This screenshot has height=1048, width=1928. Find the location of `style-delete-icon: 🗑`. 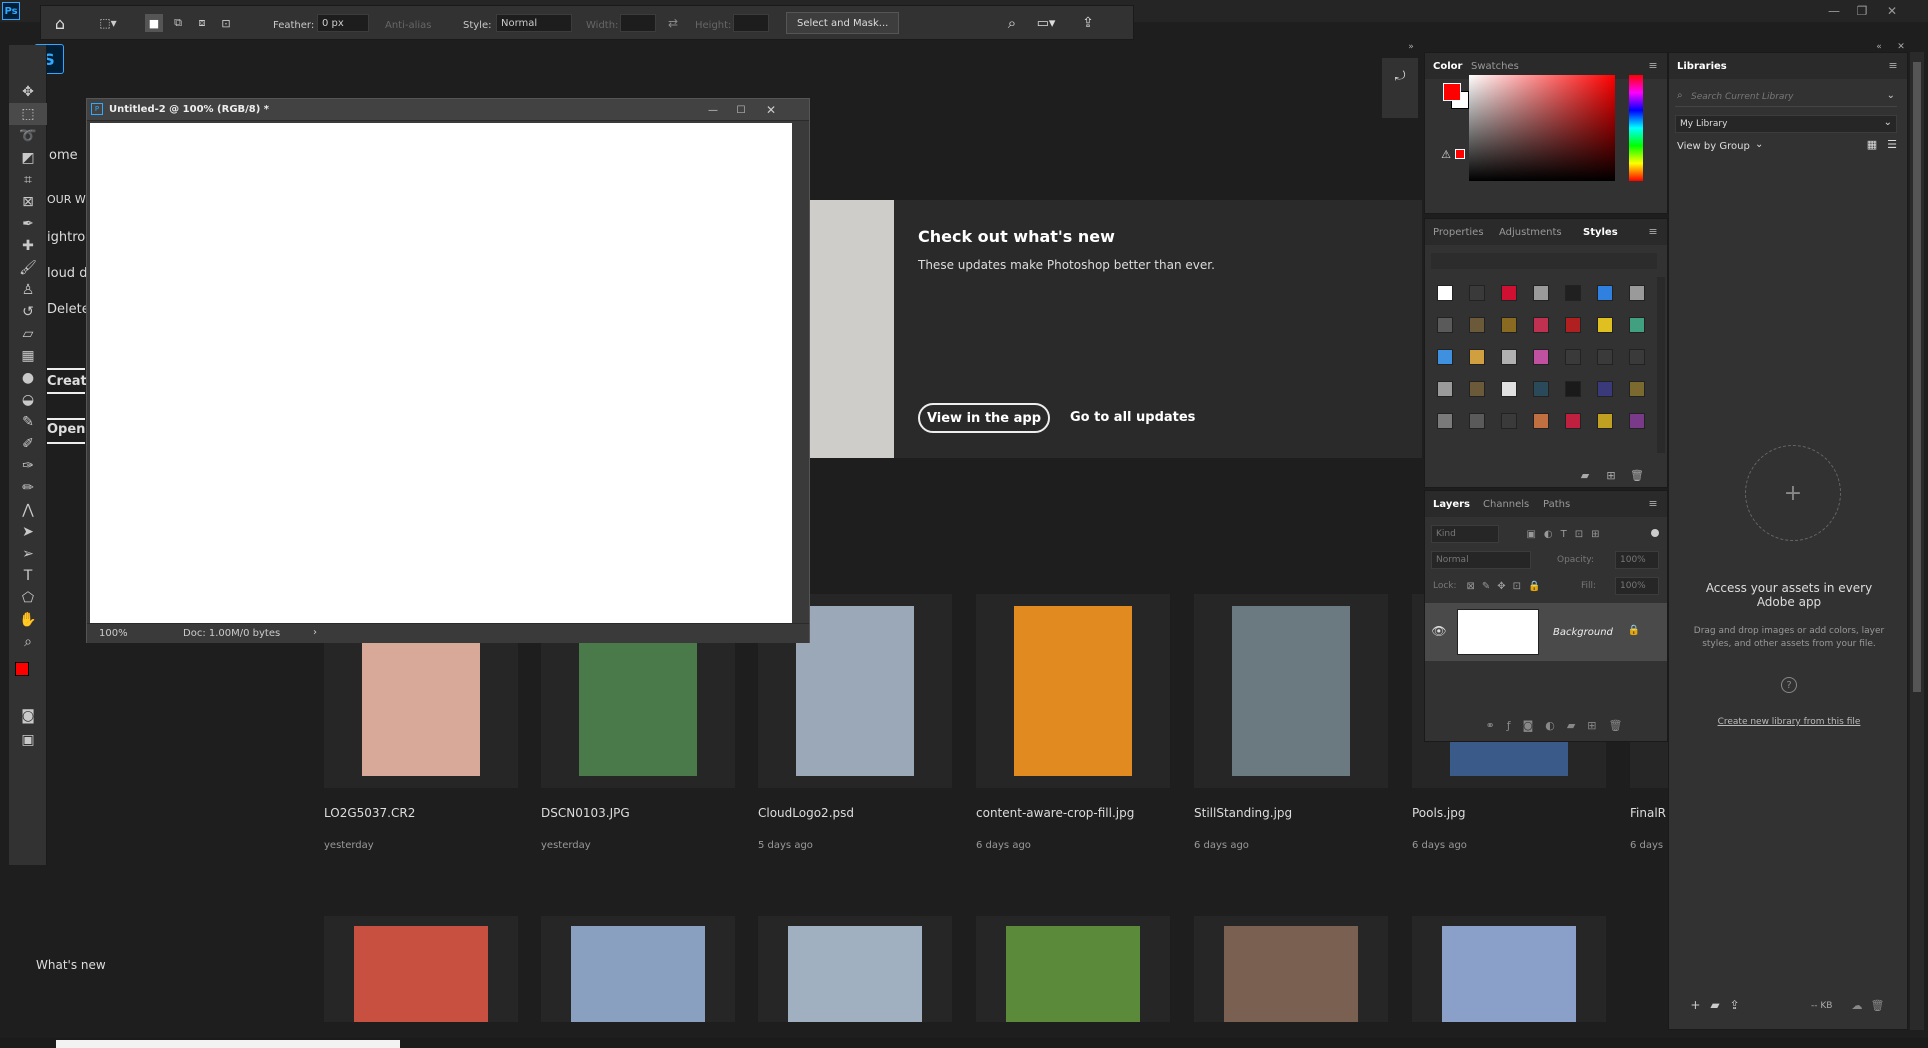

style-delete-icon: 🗑 is located at coordinates (1637, 475).